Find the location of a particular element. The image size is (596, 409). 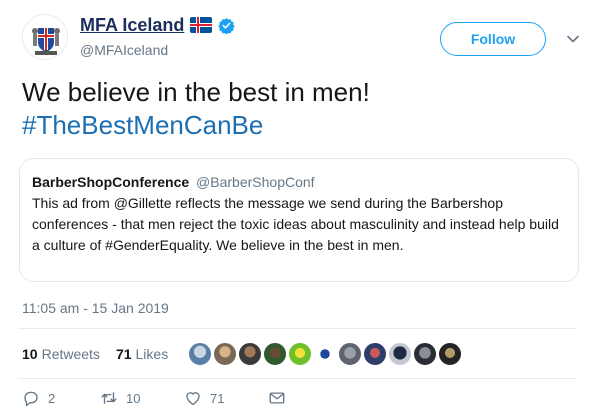

tweet-header: MFA Iceland @MFAIceland Follow is located at coordinates (307, 38).